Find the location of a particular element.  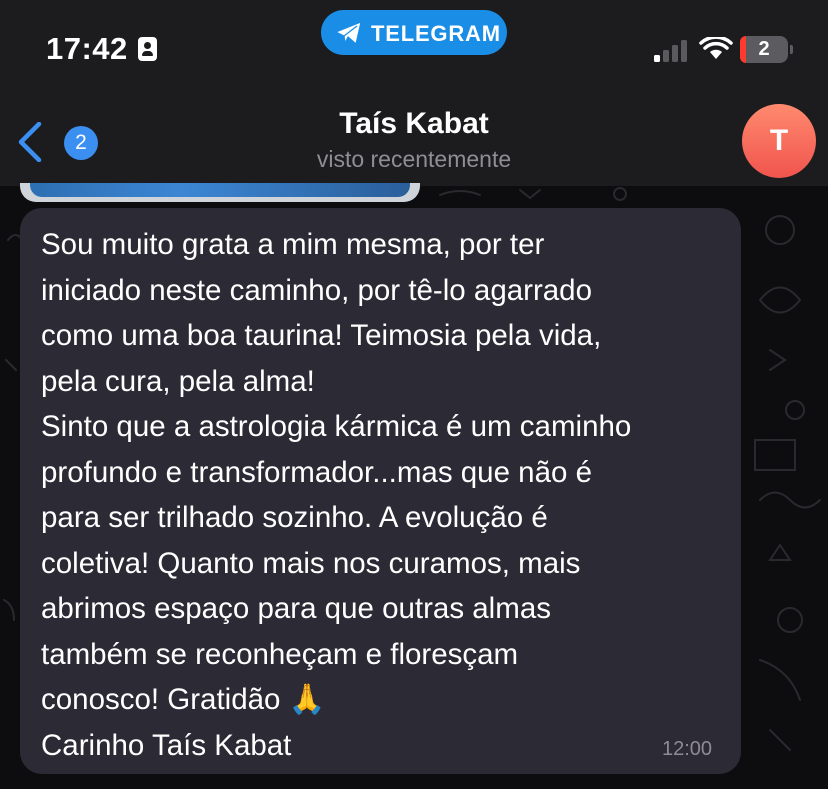

avatar: T is located at coordinates (779, 141).